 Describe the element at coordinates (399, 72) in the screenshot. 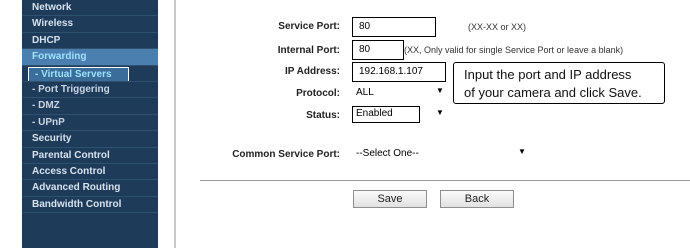

I see `ip-address-input: 192.168.1.107` at that location.